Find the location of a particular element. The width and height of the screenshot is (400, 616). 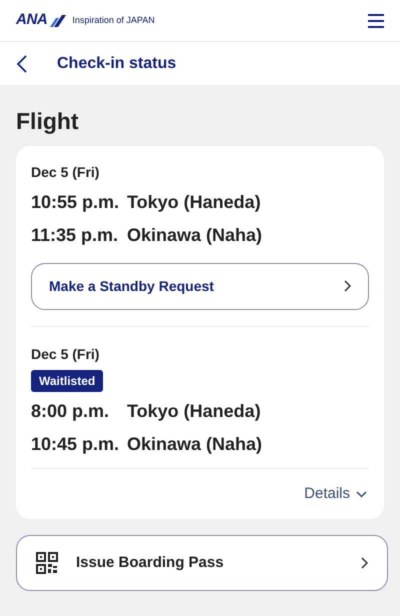

page-title: Check-in status is located at coordinates (116, 64).